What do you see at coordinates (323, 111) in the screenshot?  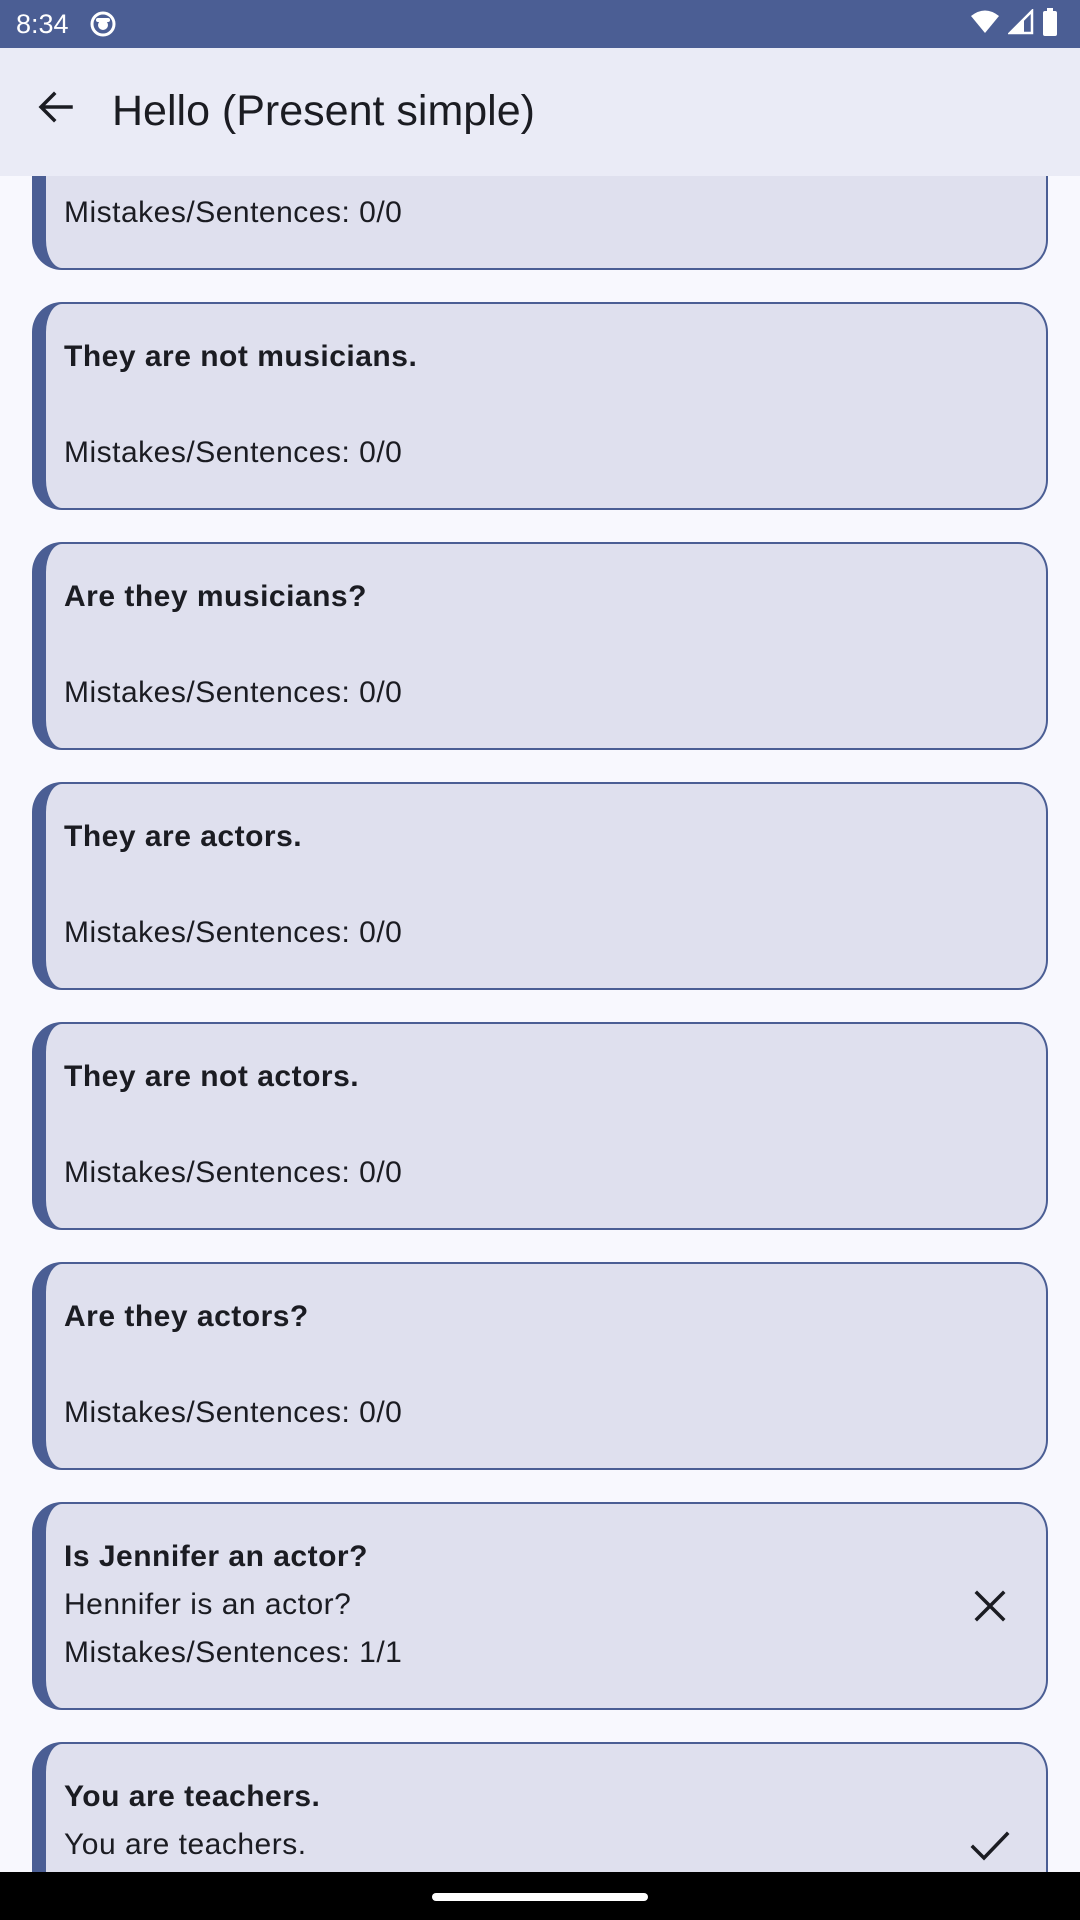 I see `page-title: Hello (Present simple)` at bounding box center [323, 111].